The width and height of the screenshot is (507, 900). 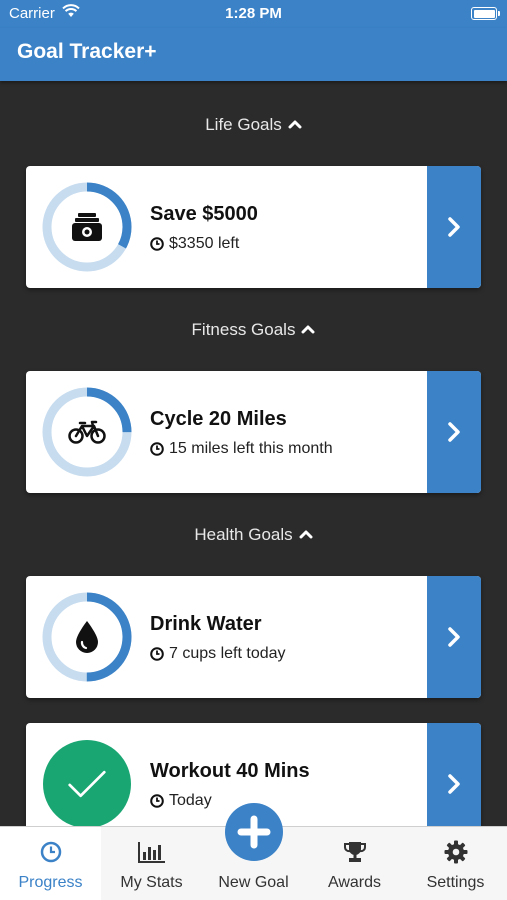 I want to click on section-label: Fitness Goals, so click(x=243, y=329).